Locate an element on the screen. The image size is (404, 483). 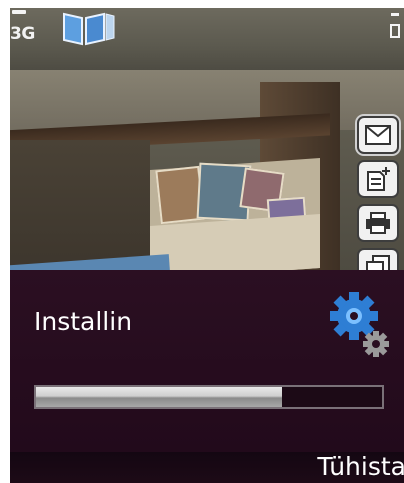
signal-icon is located at coordinates (19, 12).